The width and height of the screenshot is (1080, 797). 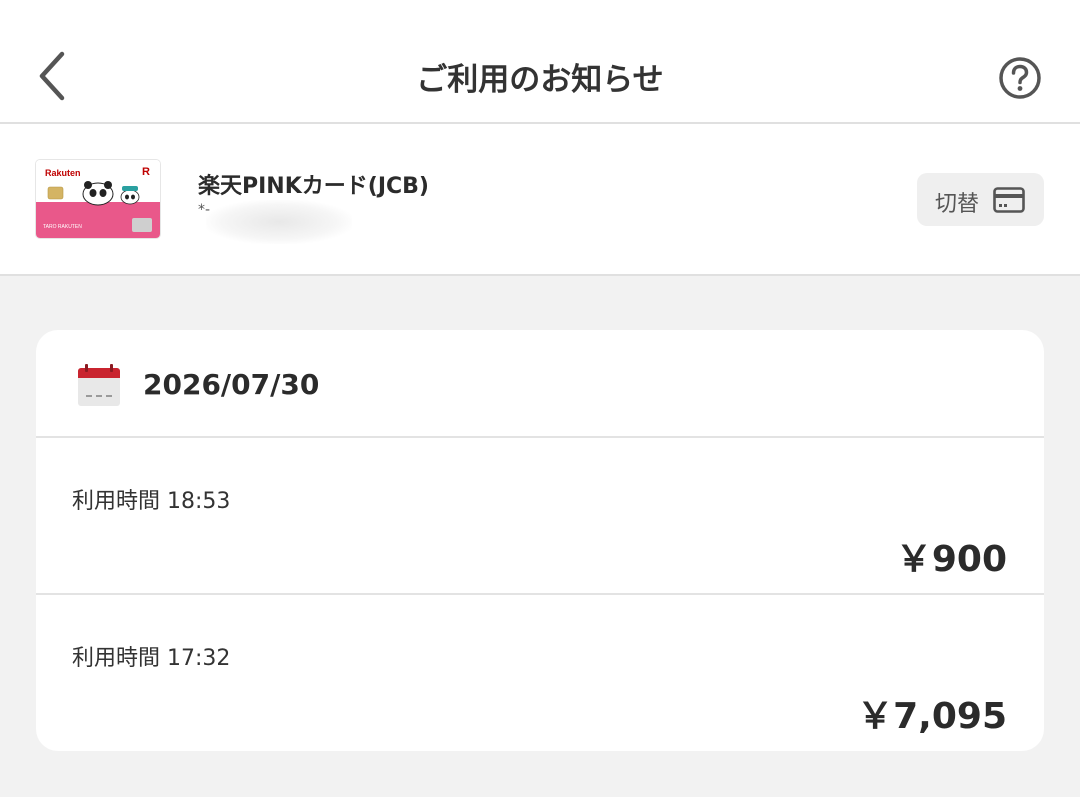 What do you see at coordinates (313, 186) in the screenshot?
I see `card-name: 楽天PINKカード(JCB)` at bounding box center [313, 186].